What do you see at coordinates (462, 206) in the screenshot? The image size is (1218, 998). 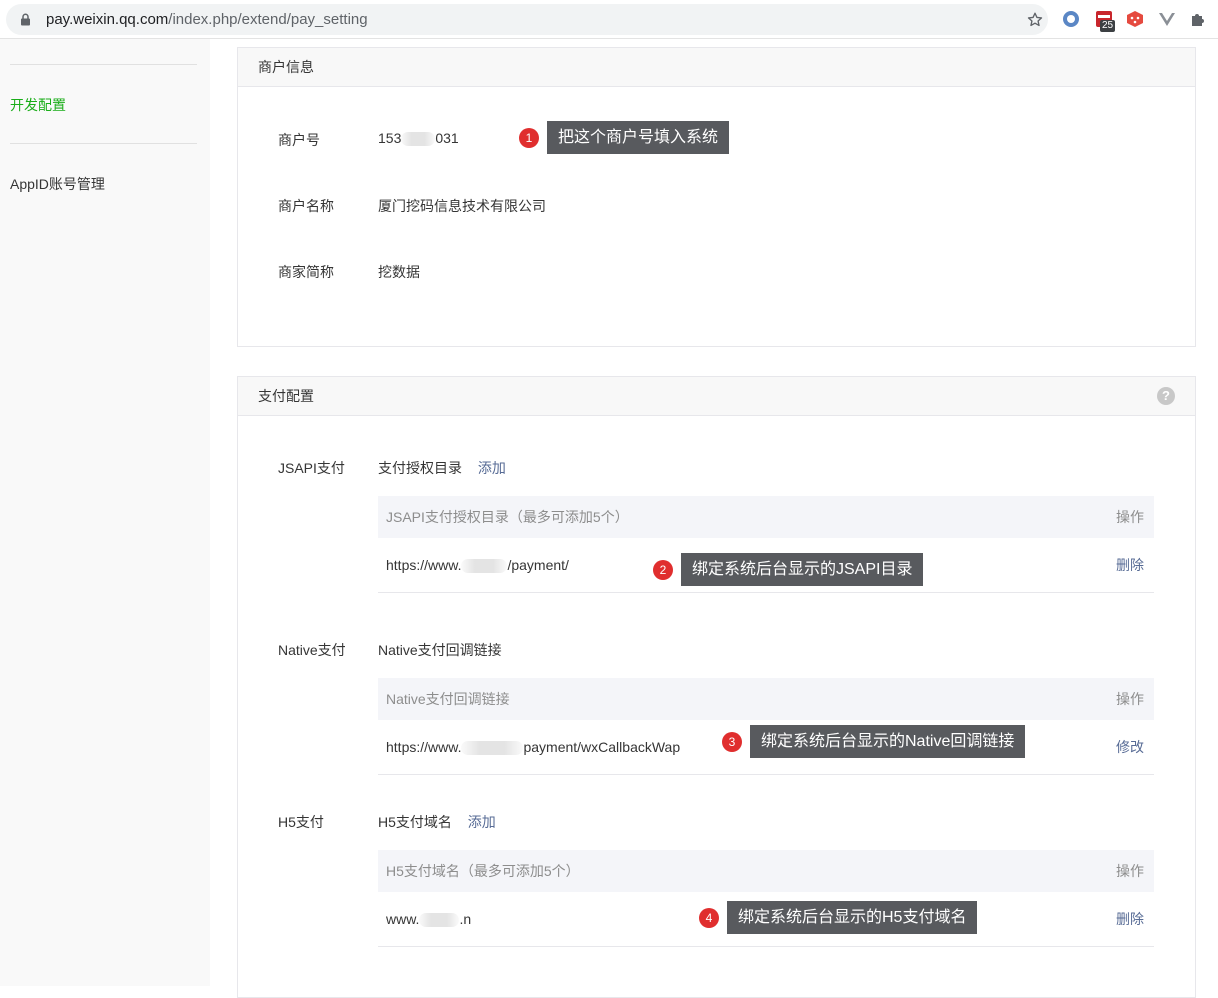 I see `merchant-name-value: 厦门挖码信息技术有限公司` at bounding box center [462, 206].